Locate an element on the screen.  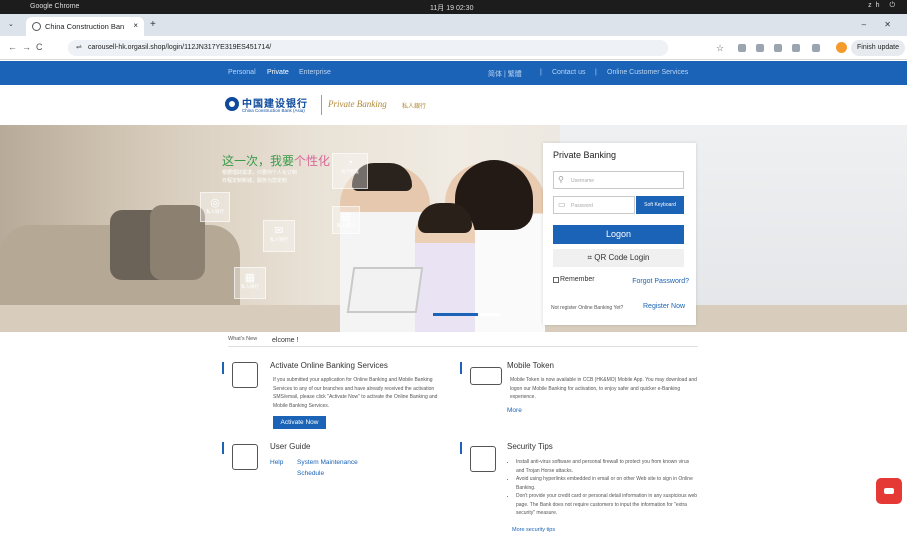
username-placeholder: Username is located at coordinates (583, 181).